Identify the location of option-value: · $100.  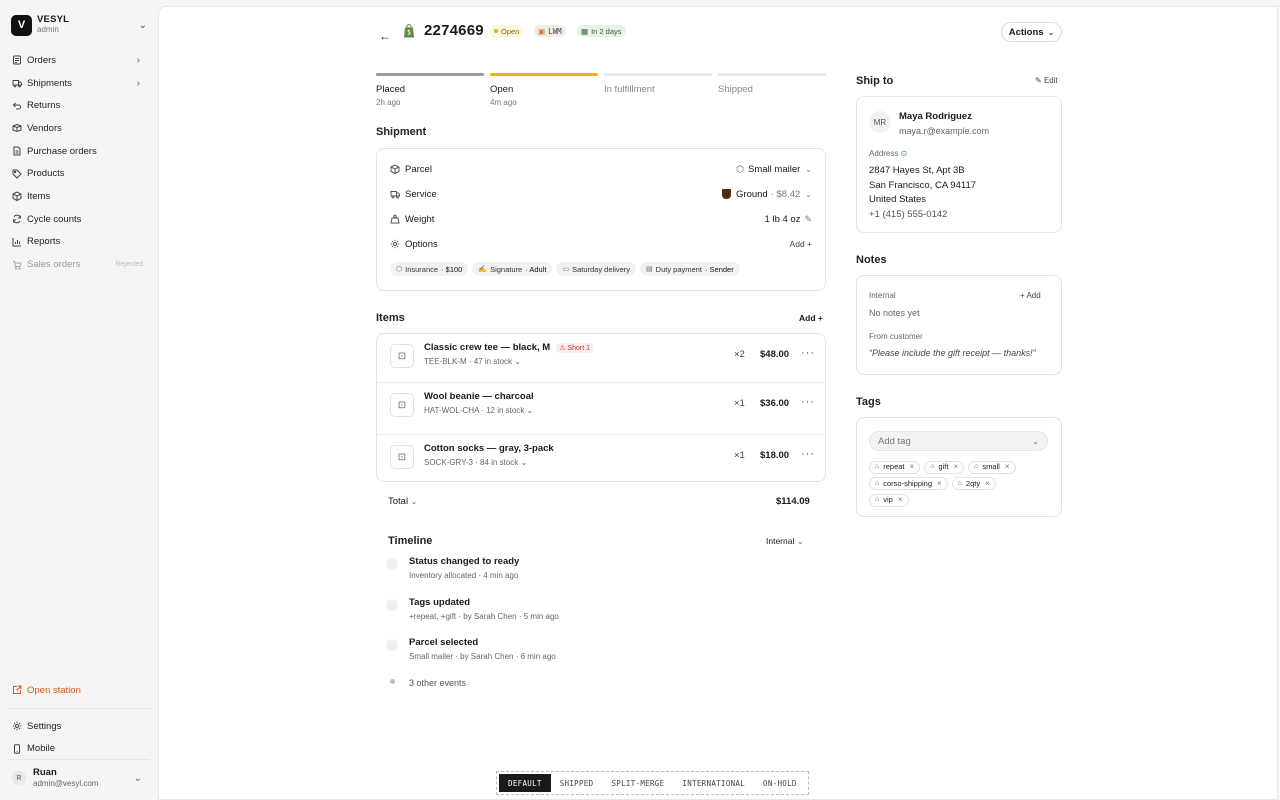
(452, 269).